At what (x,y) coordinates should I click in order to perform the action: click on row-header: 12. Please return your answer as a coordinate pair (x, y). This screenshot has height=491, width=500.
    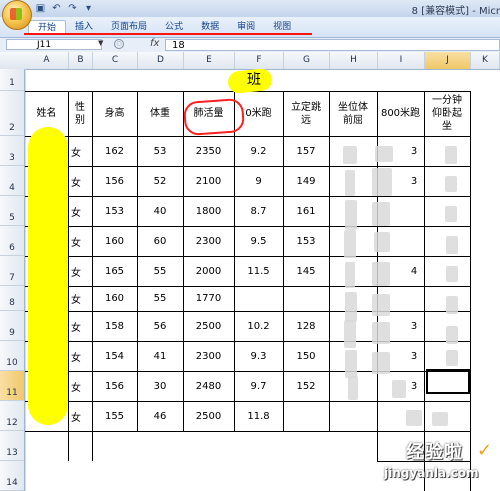
    Looking at the image, I should click on (12, 416).